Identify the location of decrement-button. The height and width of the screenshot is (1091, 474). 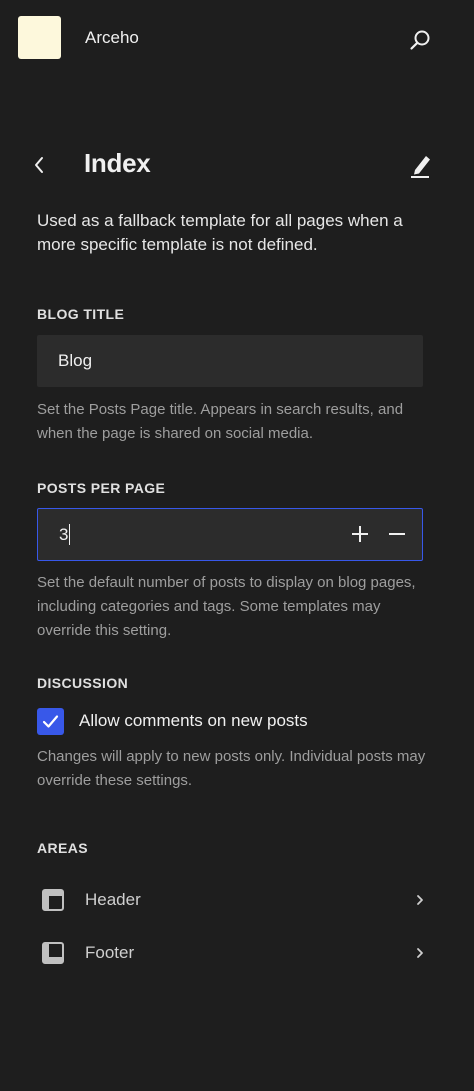
(397, 534).